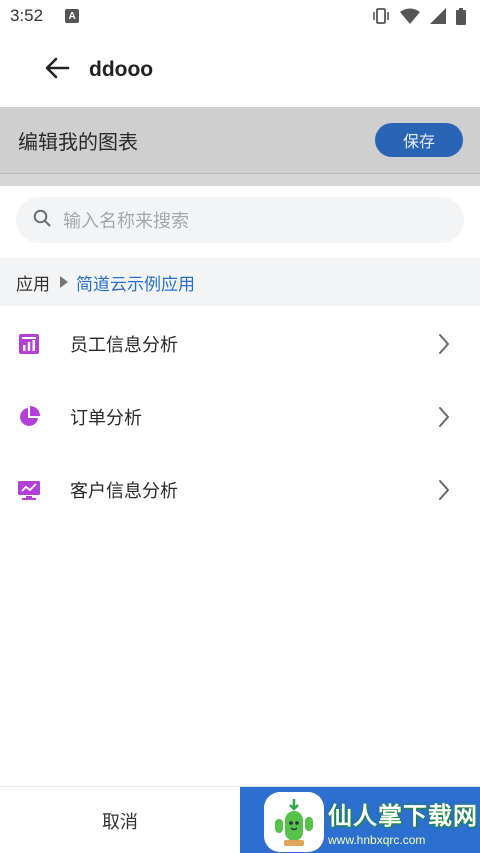 The height and width of the screenshot is (853, 480). What do you see at coordinates (29, 417) in the screenshot?
I see `pie-chart-icon` at bounding box center [29, 417].